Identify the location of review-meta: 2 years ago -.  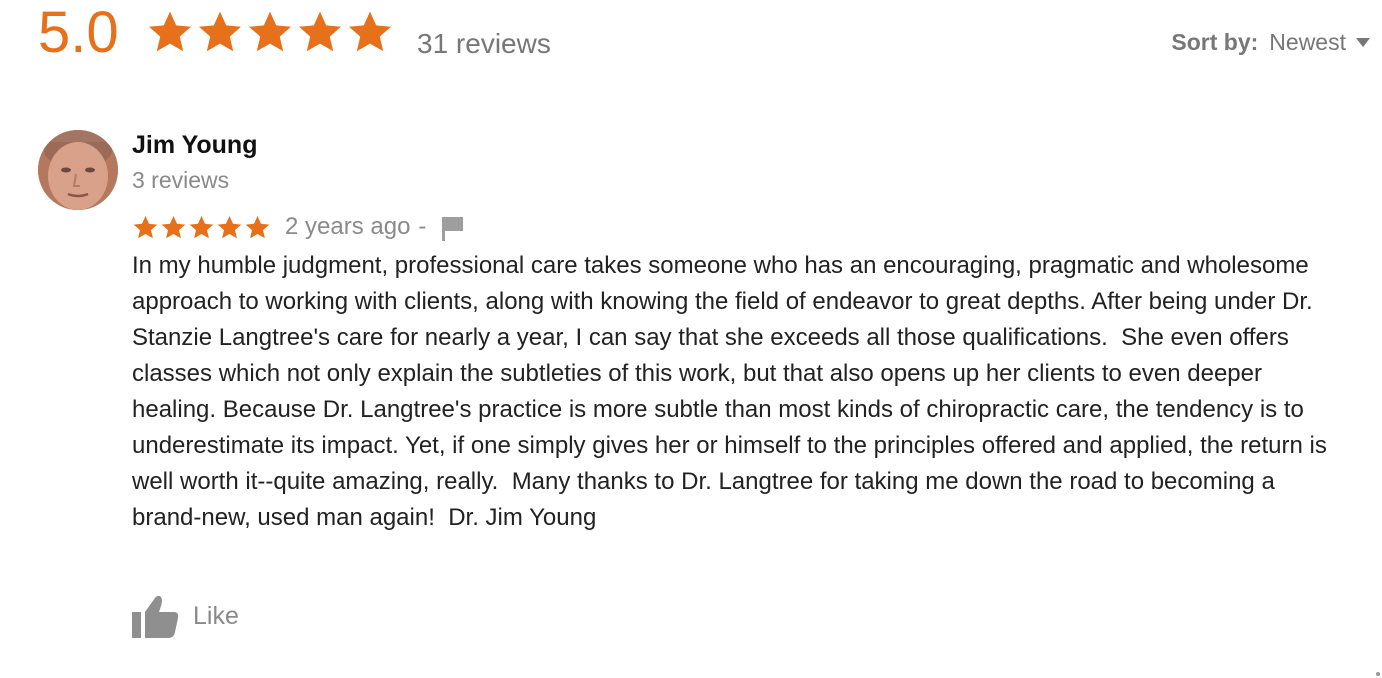
(299, 227).